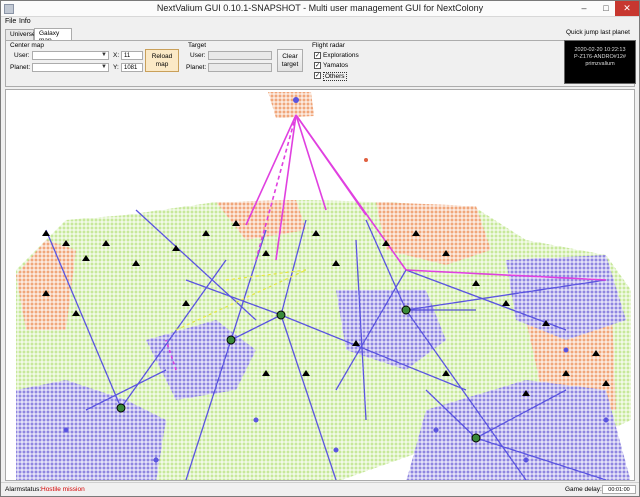  Describe the element at coordinates (70, 55) in the screenshot. I see `center-user-select: ▼` at that location.